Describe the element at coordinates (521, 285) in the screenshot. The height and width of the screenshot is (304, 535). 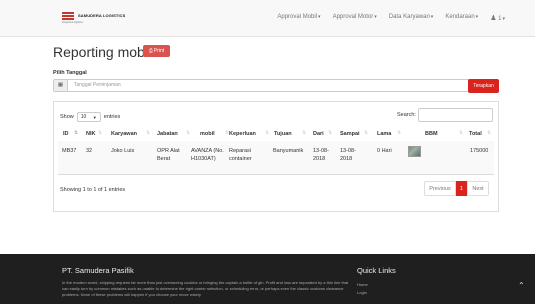
I see `chevron-up-icon: ⌃` at that location.